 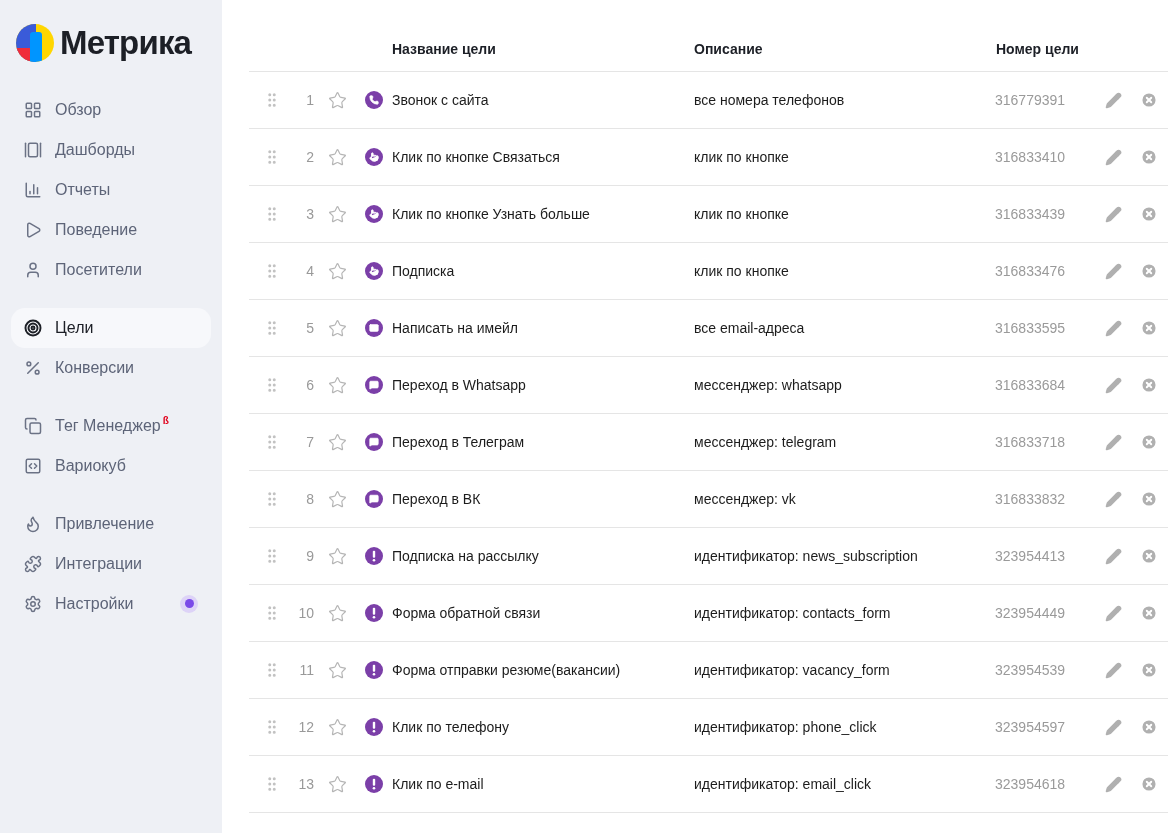 What do you see at coordinates (792, 670) in the screenshot?
I see `goal-description: идентификатор: vacancy_form` at bounding box center [792, 670].